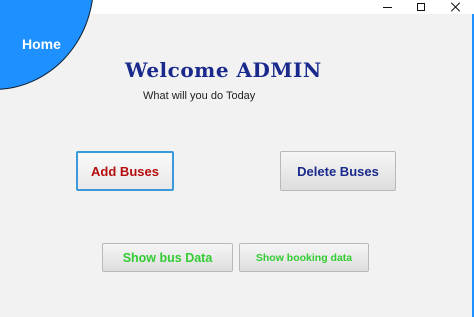 Image resolution: width=474 pixels, height=317 pixels. I want to click on close-icon, so click(456, 7).